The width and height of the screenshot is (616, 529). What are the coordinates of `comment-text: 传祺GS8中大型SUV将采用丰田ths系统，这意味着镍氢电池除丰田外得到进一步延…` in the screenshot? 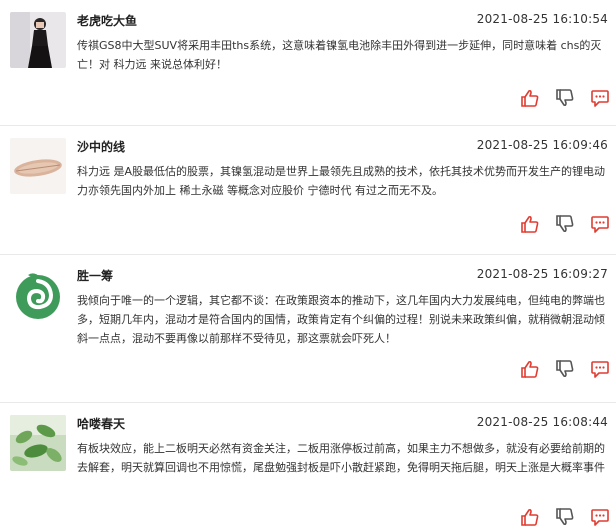 It's located at (339, 55).